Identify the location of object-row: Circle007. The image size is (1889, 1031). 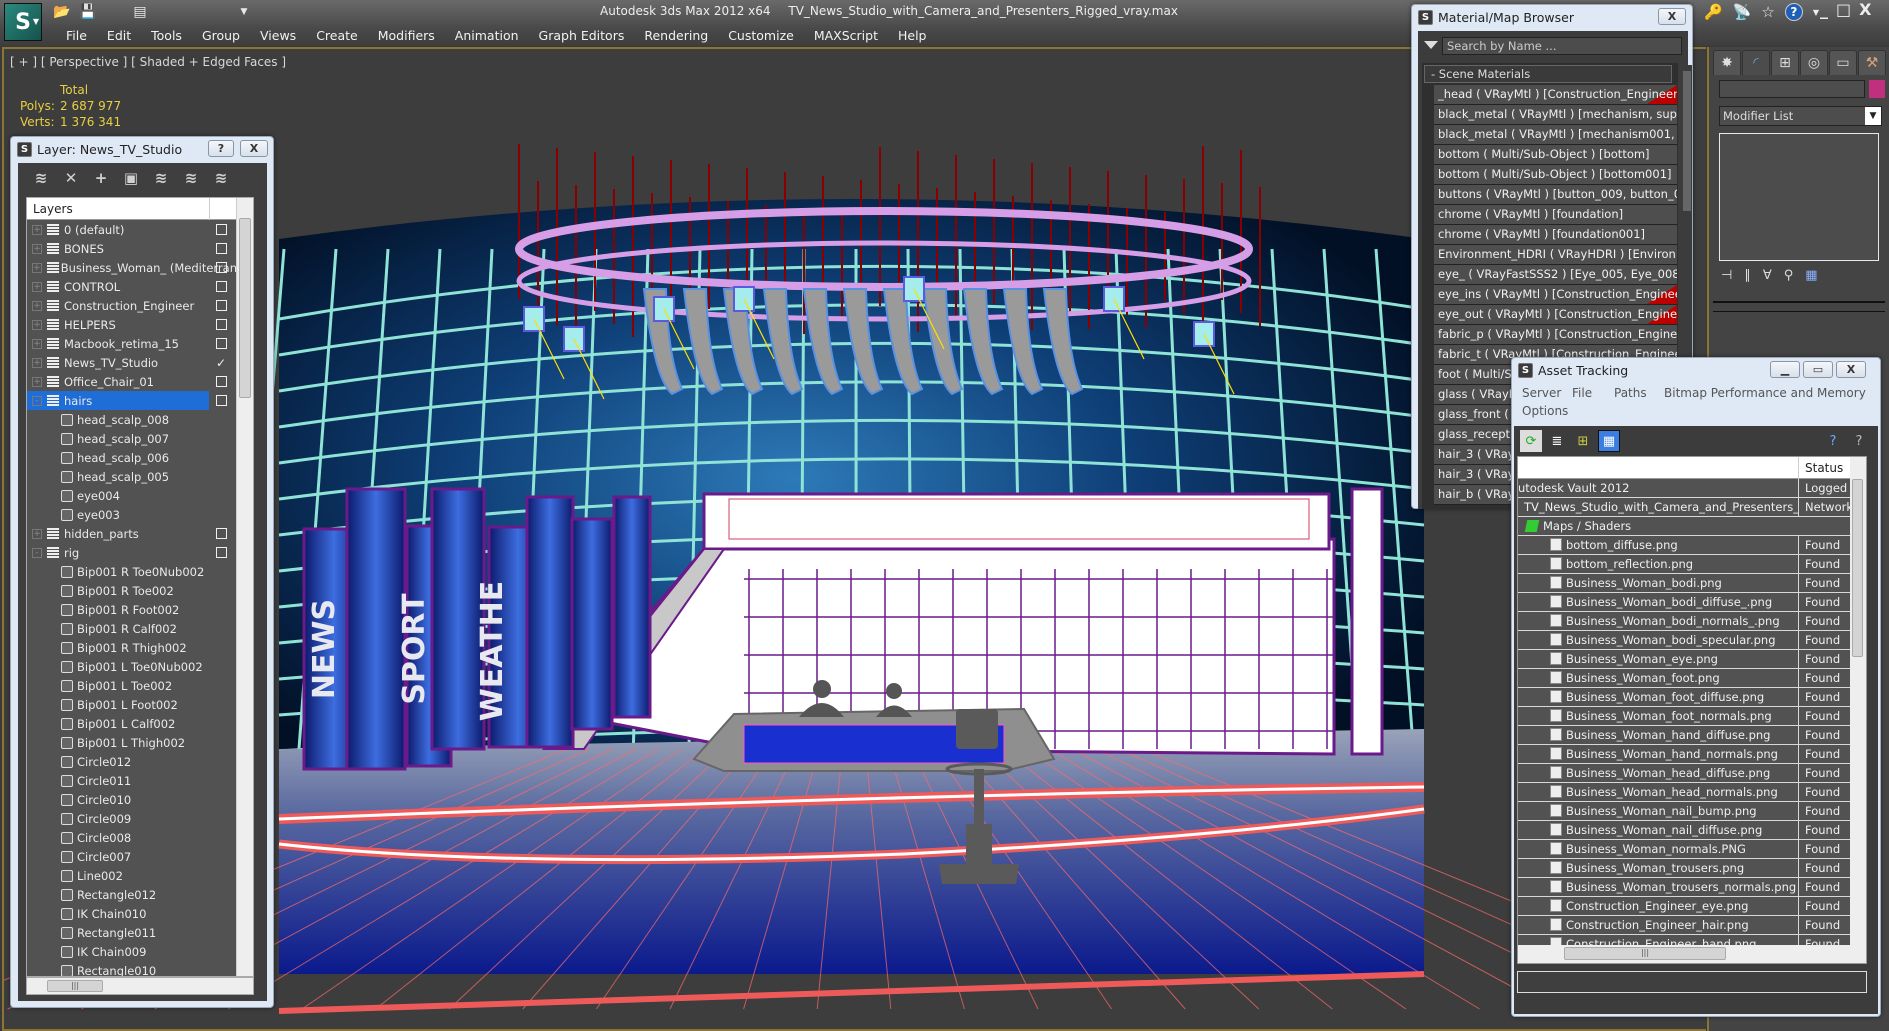
(132, 856).